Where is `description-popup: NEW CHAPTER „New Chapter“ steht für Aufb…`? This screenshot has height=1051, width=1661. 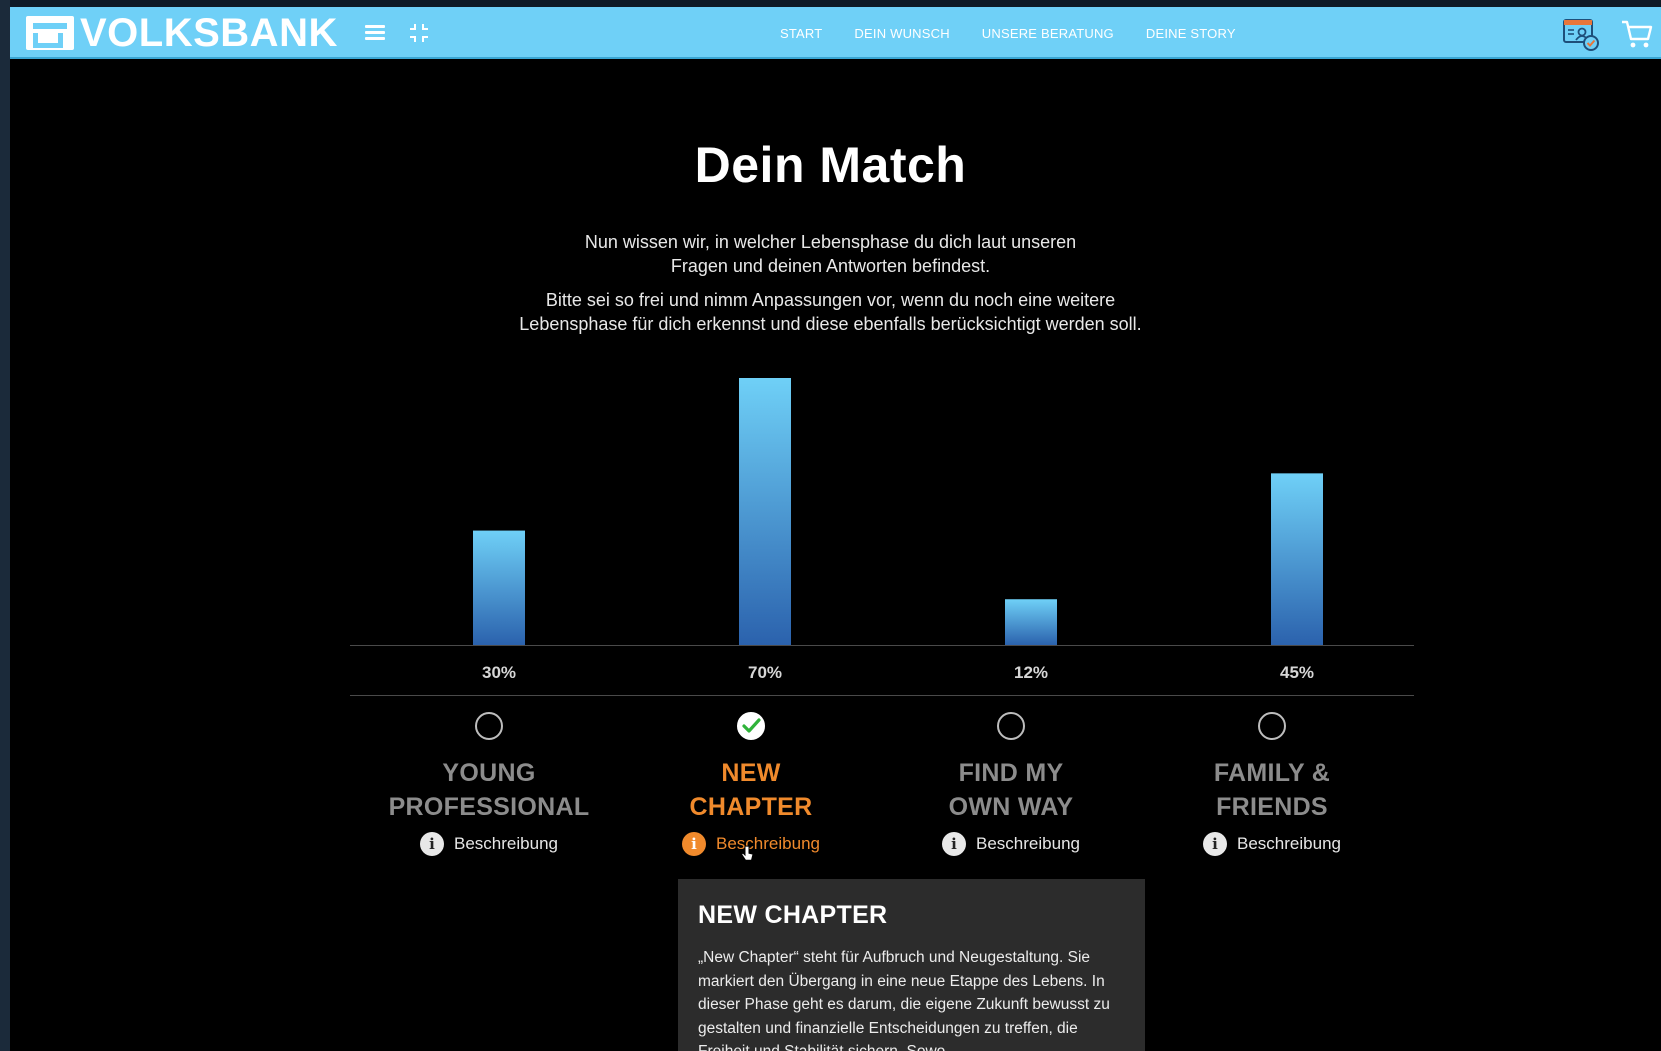
description-popup: NEW CHAPTER „New Chapter“ steht für Aufb… is located at coordinates (911, 965).